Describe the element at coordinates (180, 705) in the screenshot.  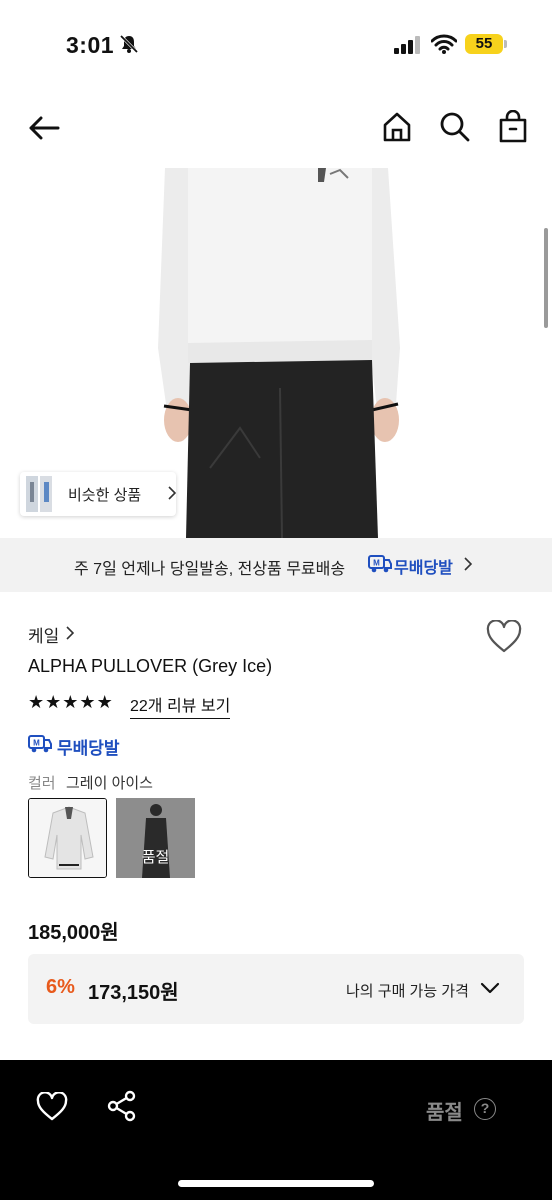
I see `reviews-link: 22개 리뷰 보기` at that location.